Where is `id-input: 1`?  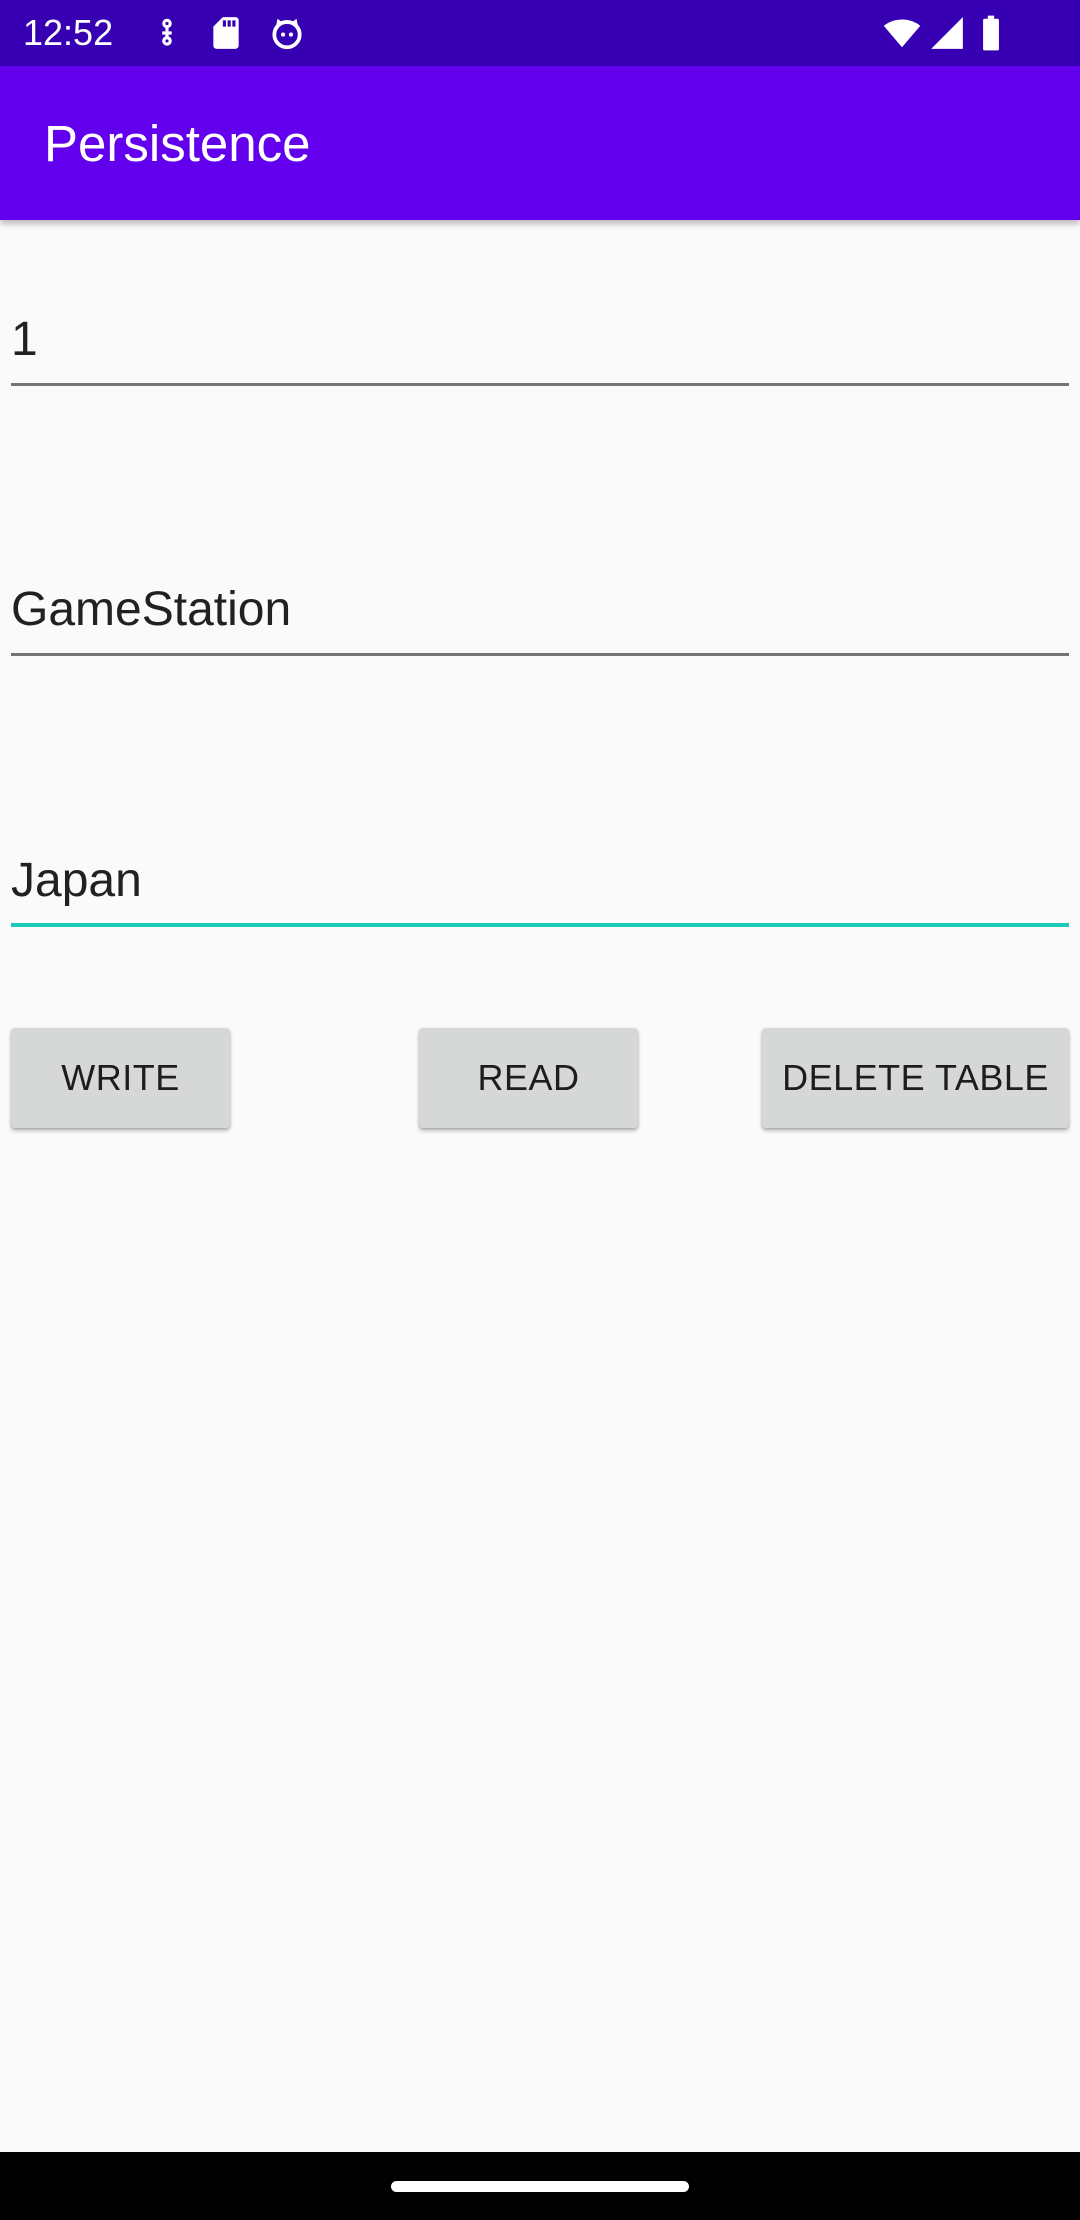
id-input: 1 is located at coordinates (540, 341).